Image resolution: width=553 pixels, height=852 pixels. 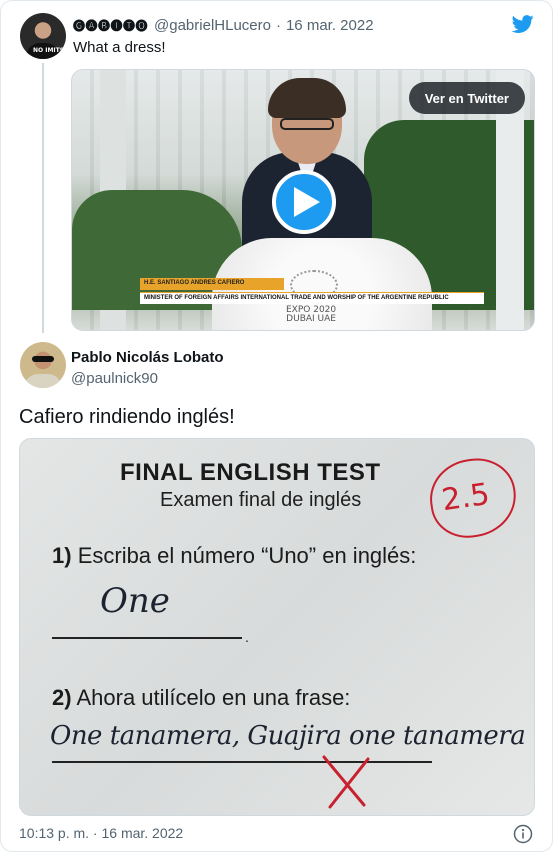 I want to click on view-on-twitter-button: Ver en Twitter, so click(x=466, y=98).